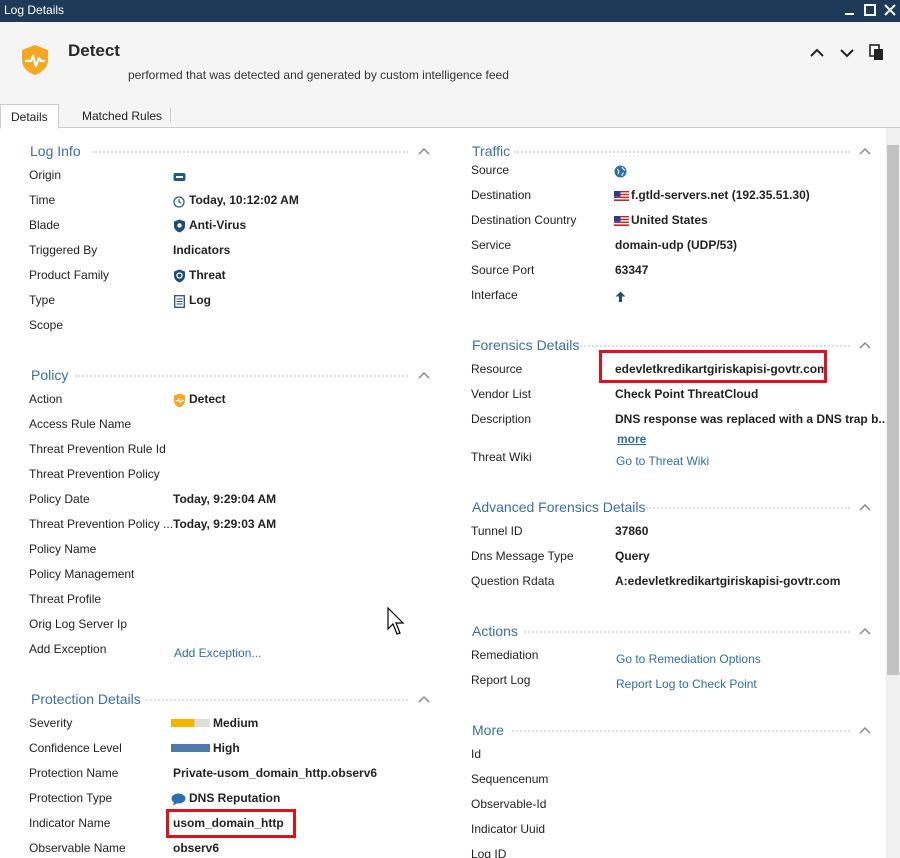  Describe the element at coordinates (68, 649) in the screenshot. I see `label-add-exception: Add Exception` at that location.